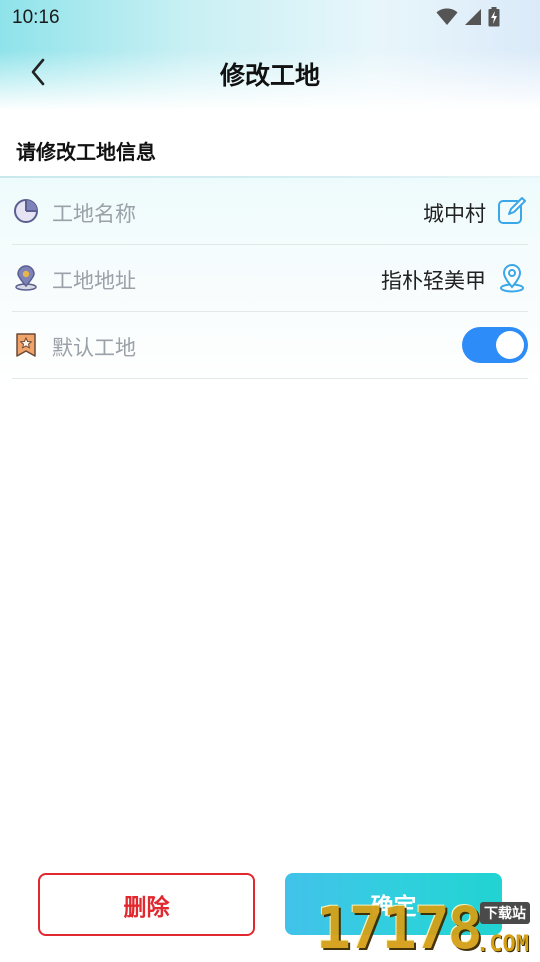  I want to click on wifi-icon, so click(447, 19).